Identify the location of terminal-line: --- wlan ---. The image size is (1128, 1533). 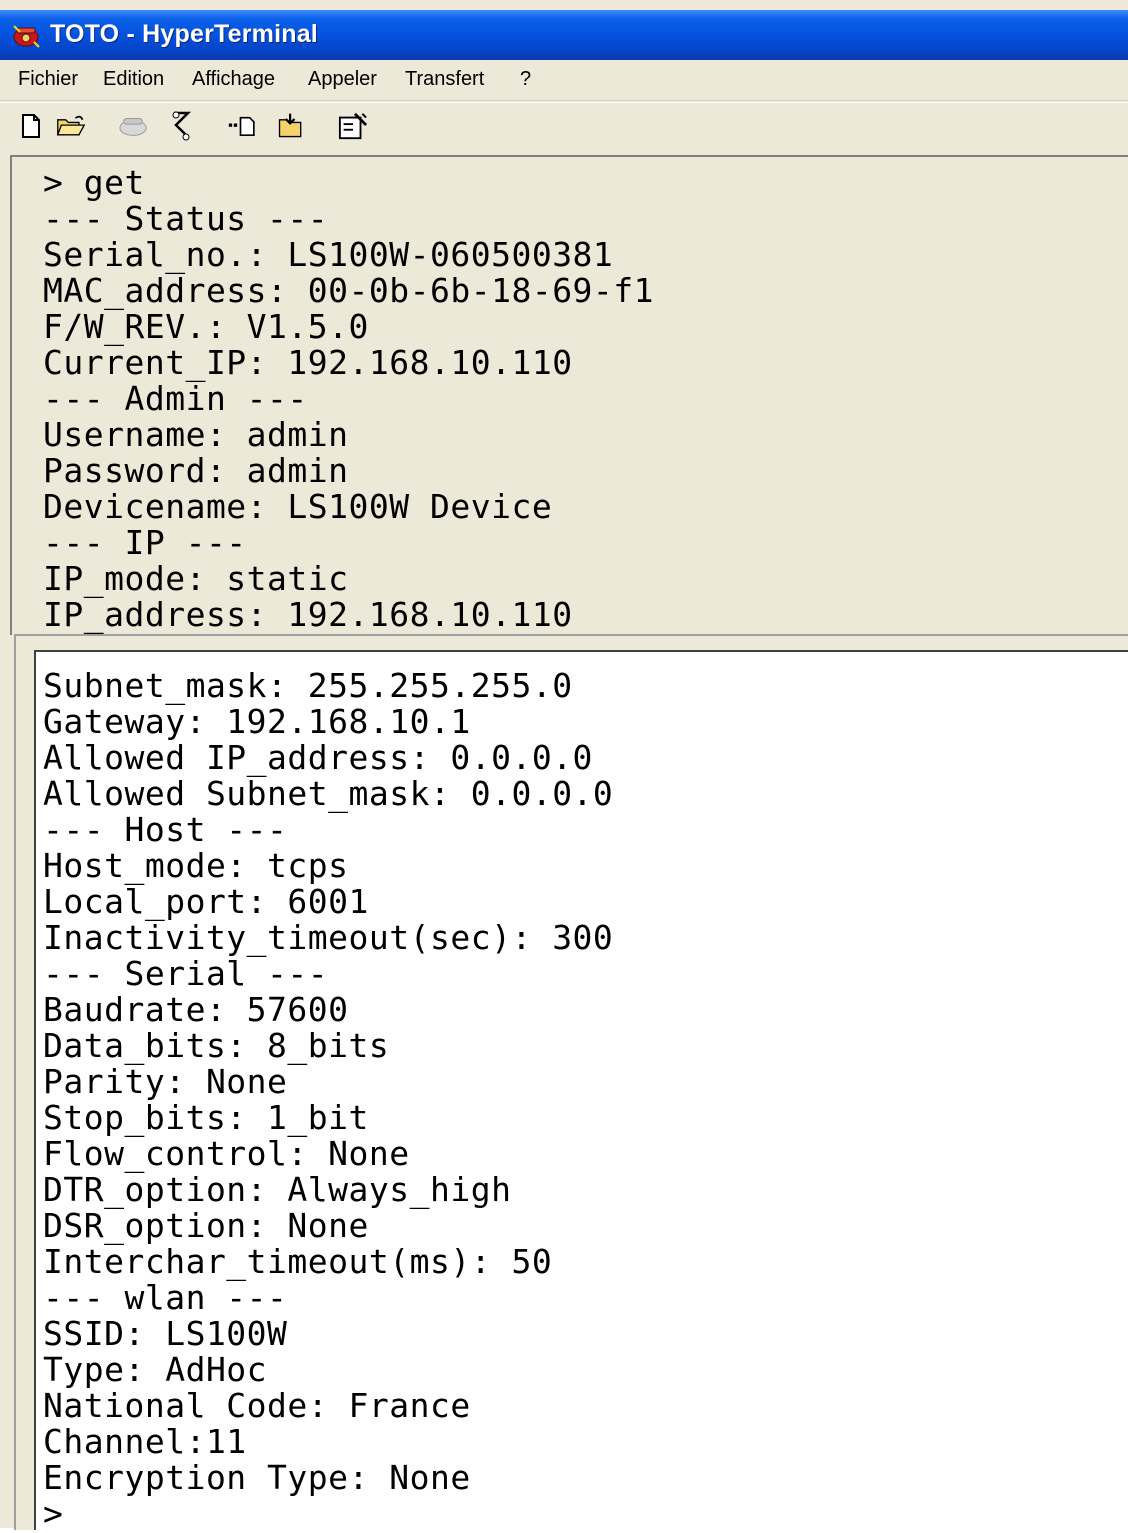
(165, 1297).